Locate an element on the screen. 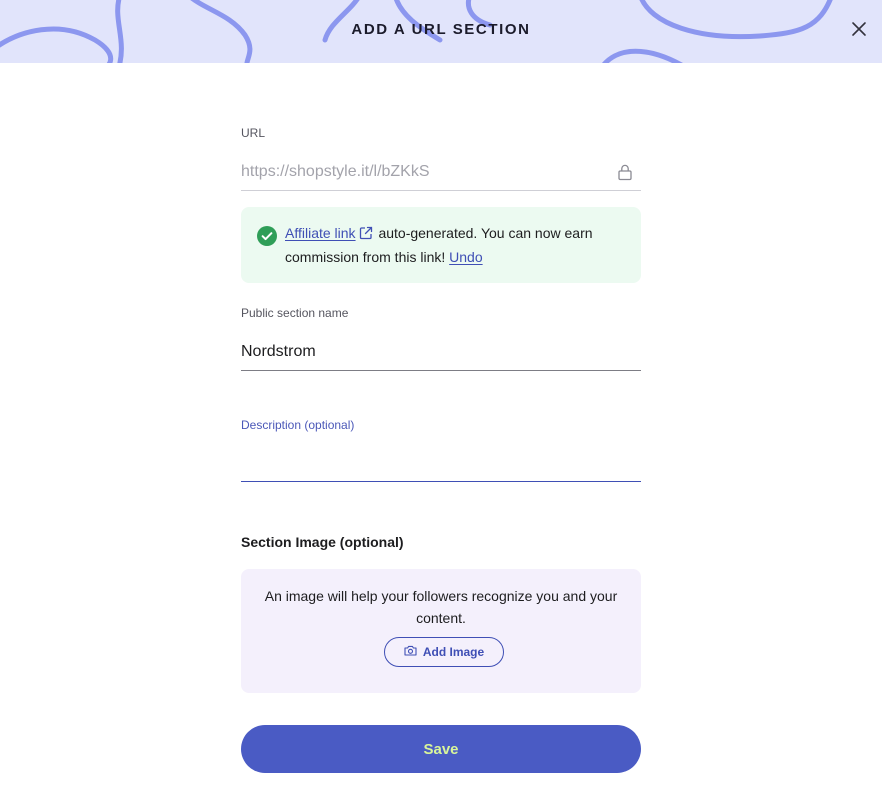  url-field-row is located at coordinates (441, 173).